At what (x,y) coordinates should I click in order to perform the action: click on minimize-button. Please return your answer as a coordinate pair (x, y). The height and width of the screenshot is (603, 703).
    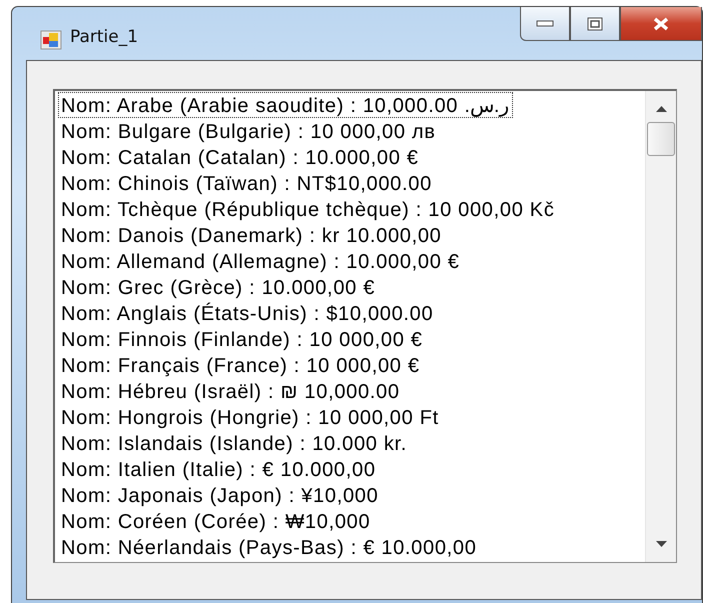
    Looking at the image, I should click on (545, 24).